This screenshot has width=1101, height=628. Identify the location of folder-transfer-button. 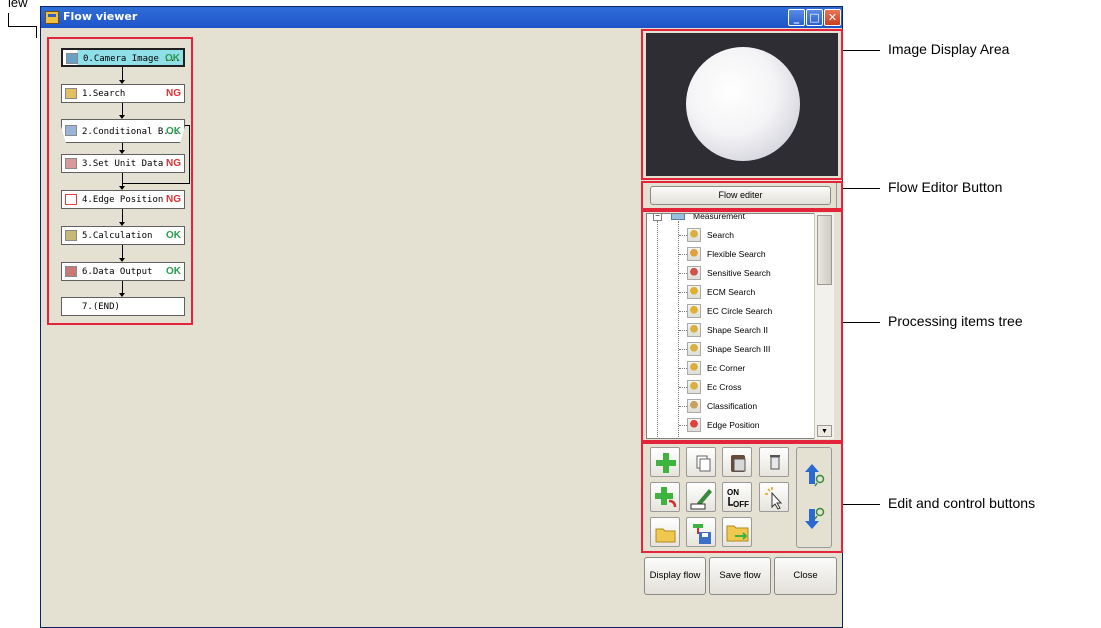
(737, 532).